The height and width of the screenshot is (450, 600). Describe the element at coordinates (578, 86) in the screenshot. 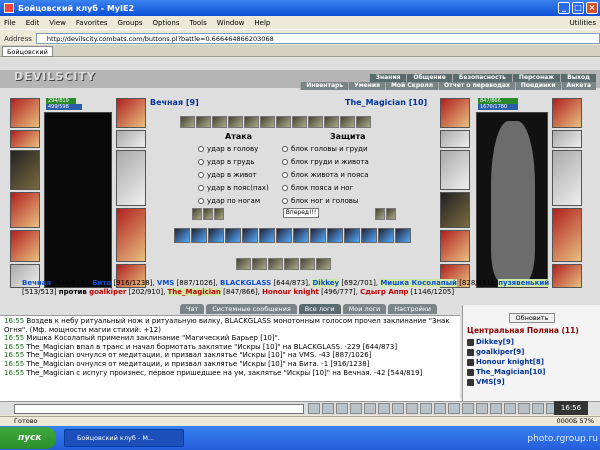

I see `nav-profile: Анкета` at that location.